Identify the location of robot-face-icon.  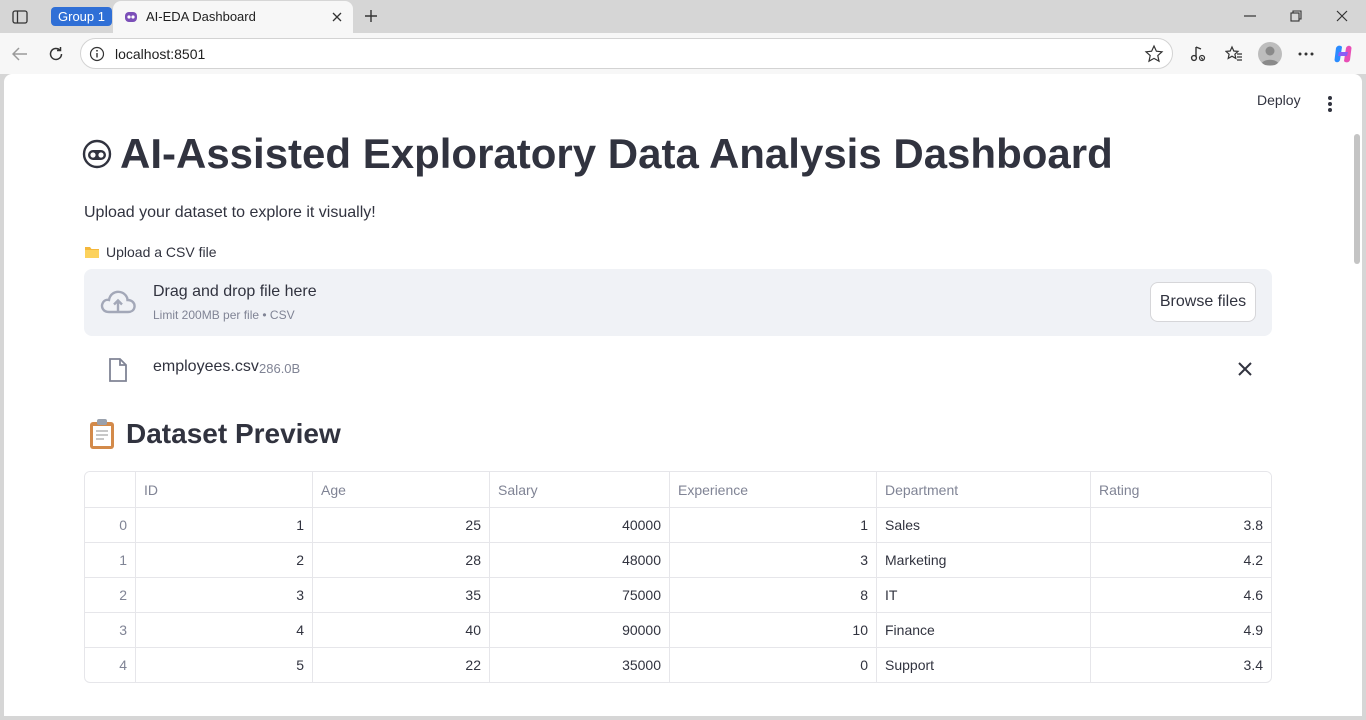
(97, 154).